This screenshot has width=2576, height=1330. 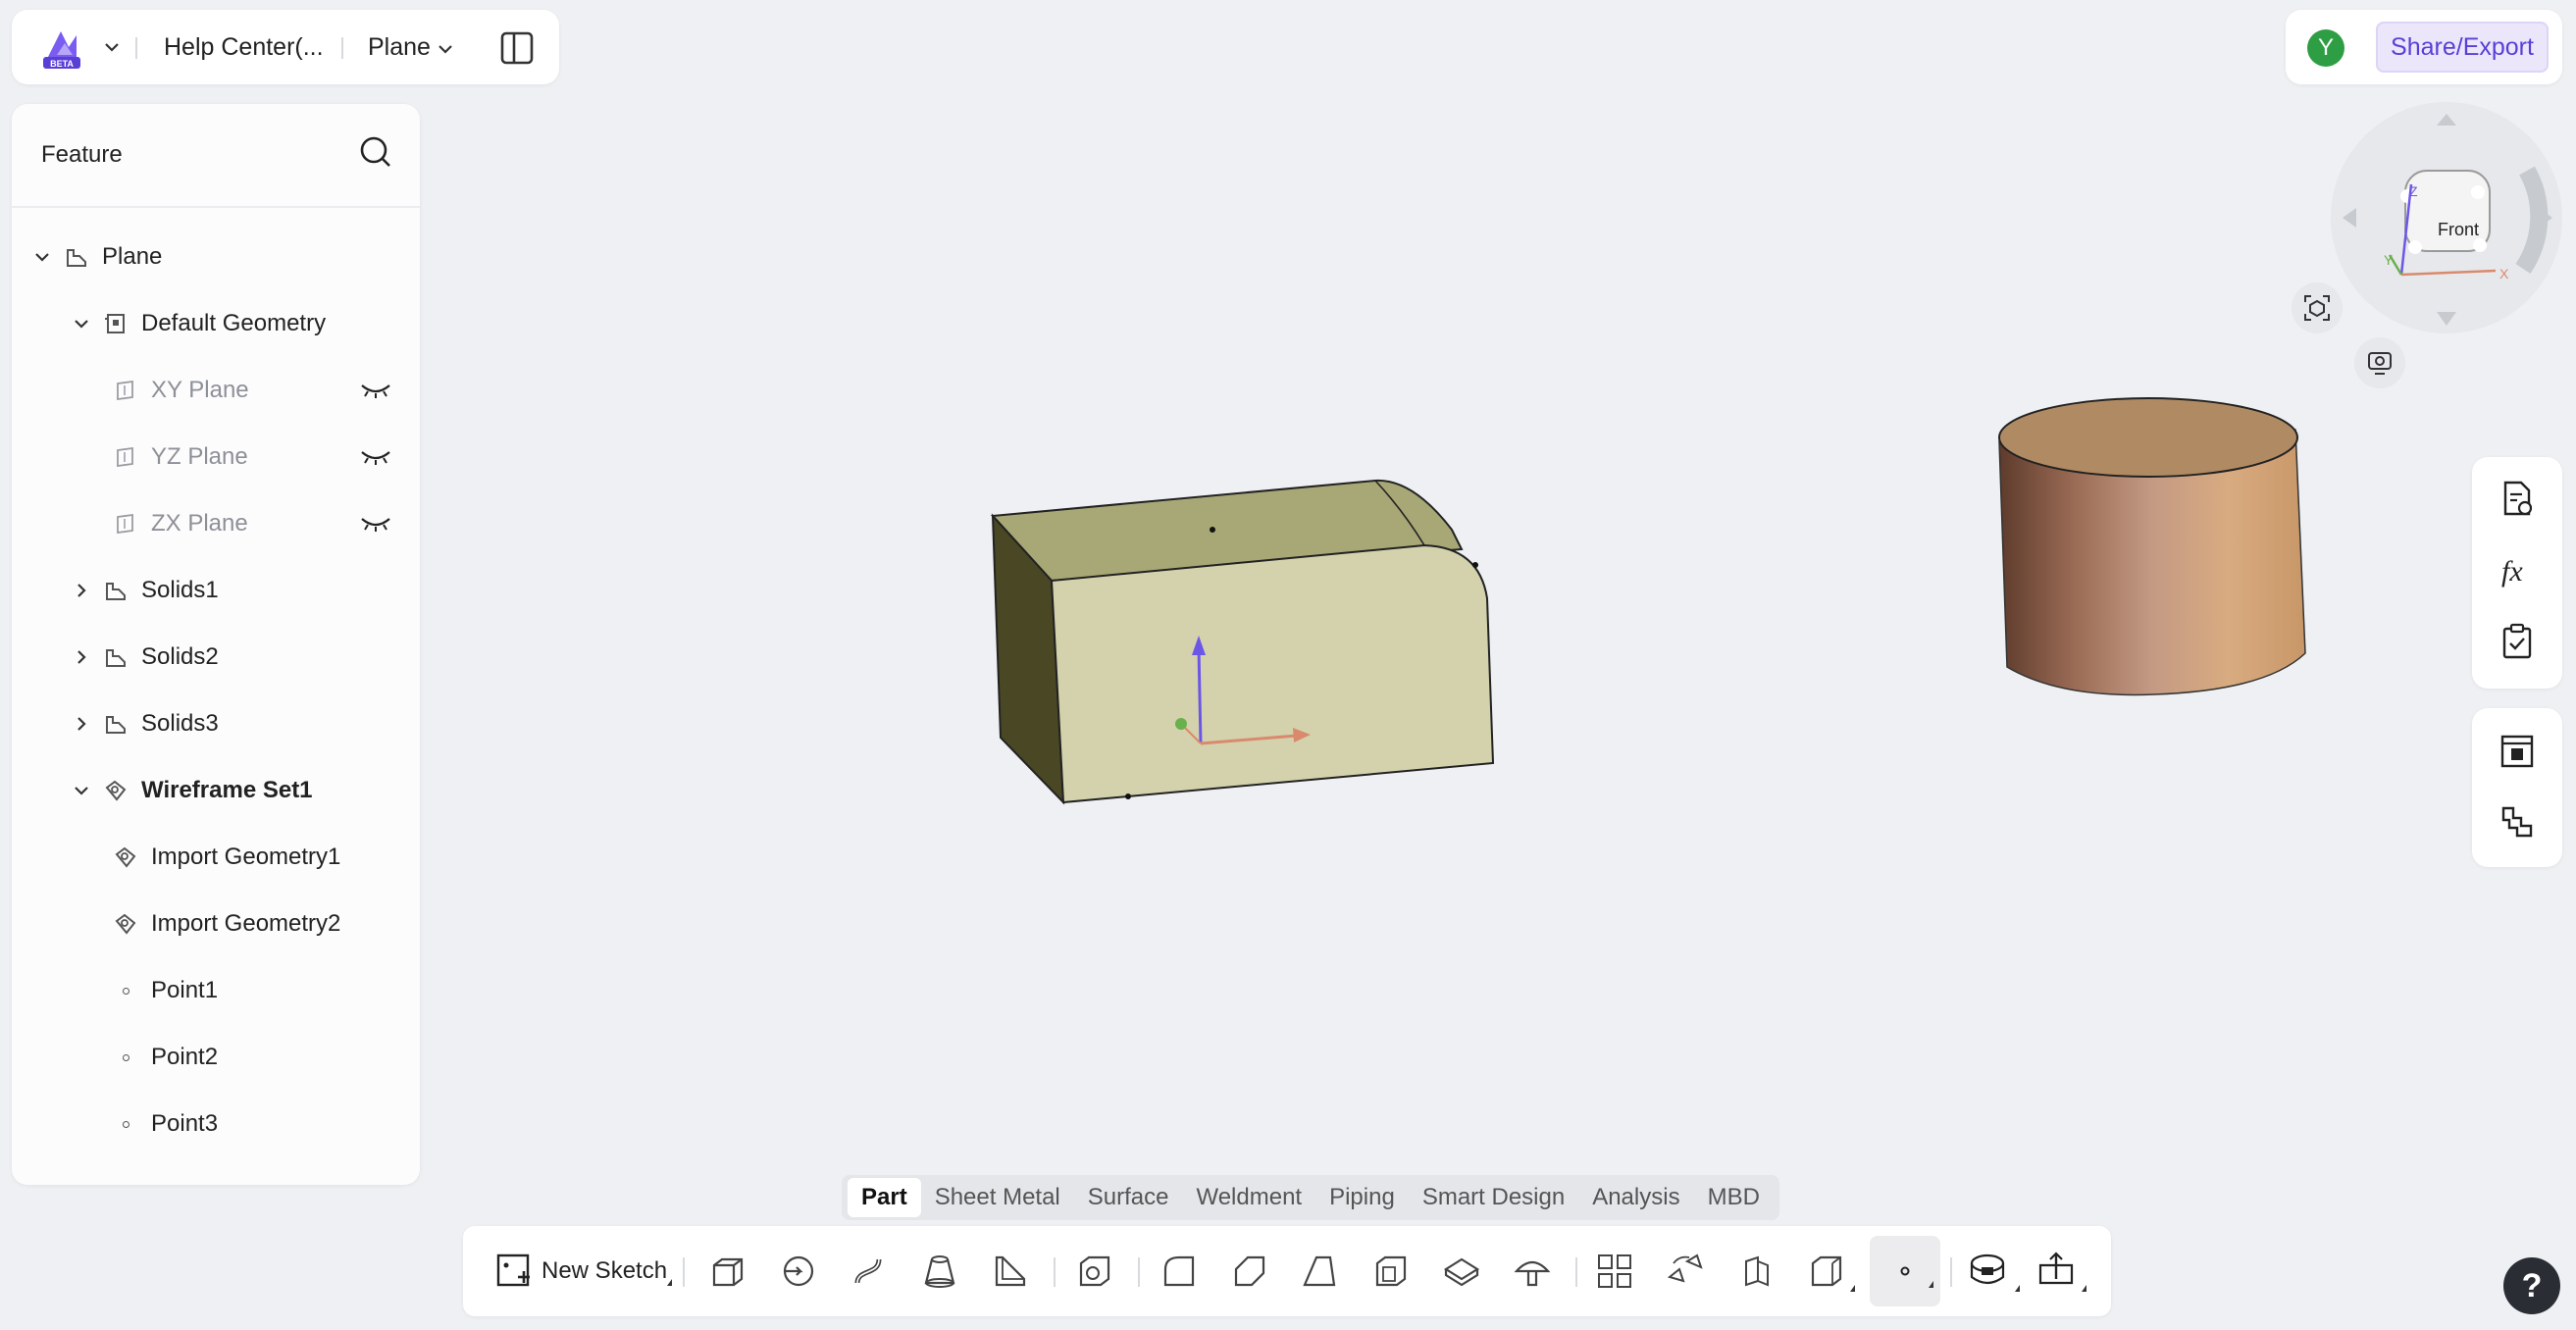 I want to click on tree-item-point3: Point3, so click(x=165, y=1124).